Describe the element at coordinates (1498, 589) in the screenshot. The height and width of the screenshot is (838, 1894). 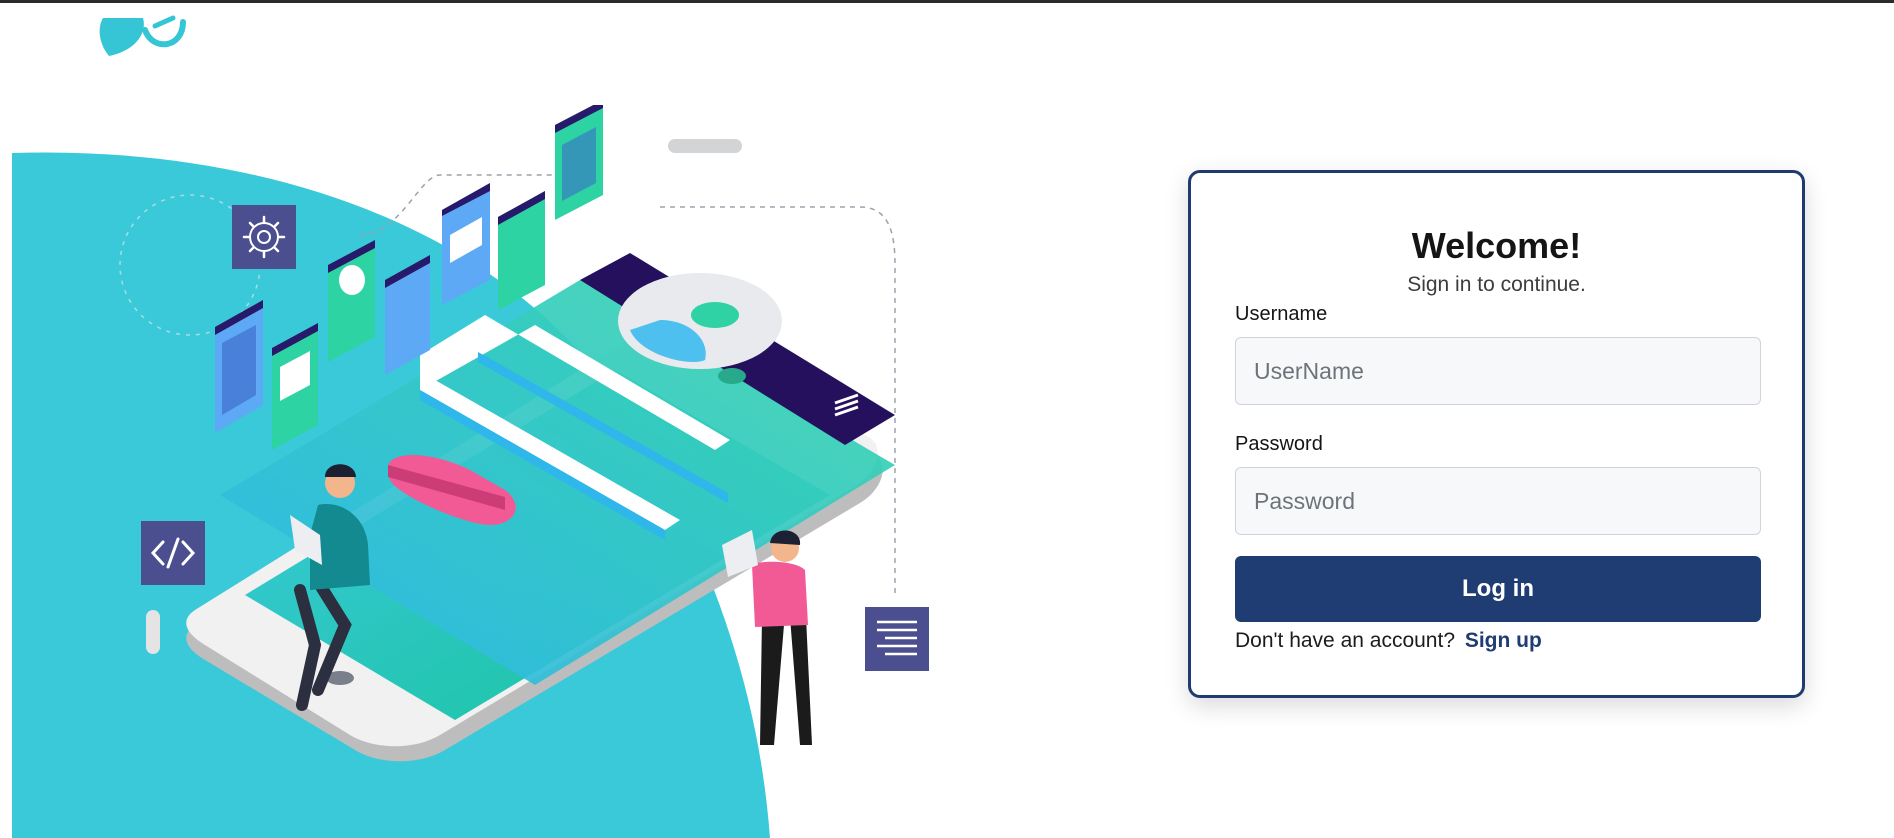
I see `login-button: Log in` at that location.